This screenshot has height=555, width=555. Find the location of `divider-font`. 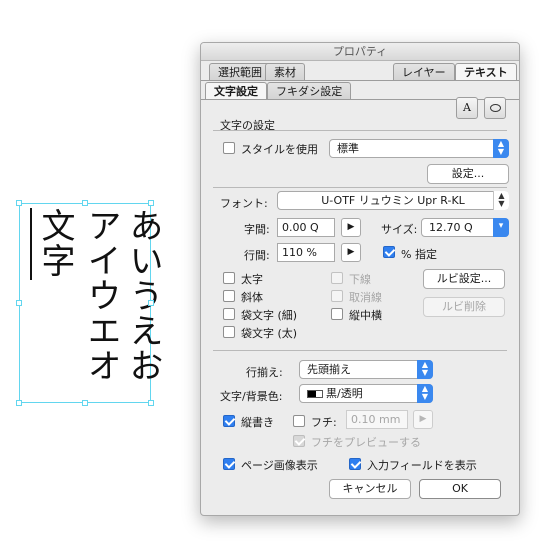

divider-font is located at coordinates (360, 187).